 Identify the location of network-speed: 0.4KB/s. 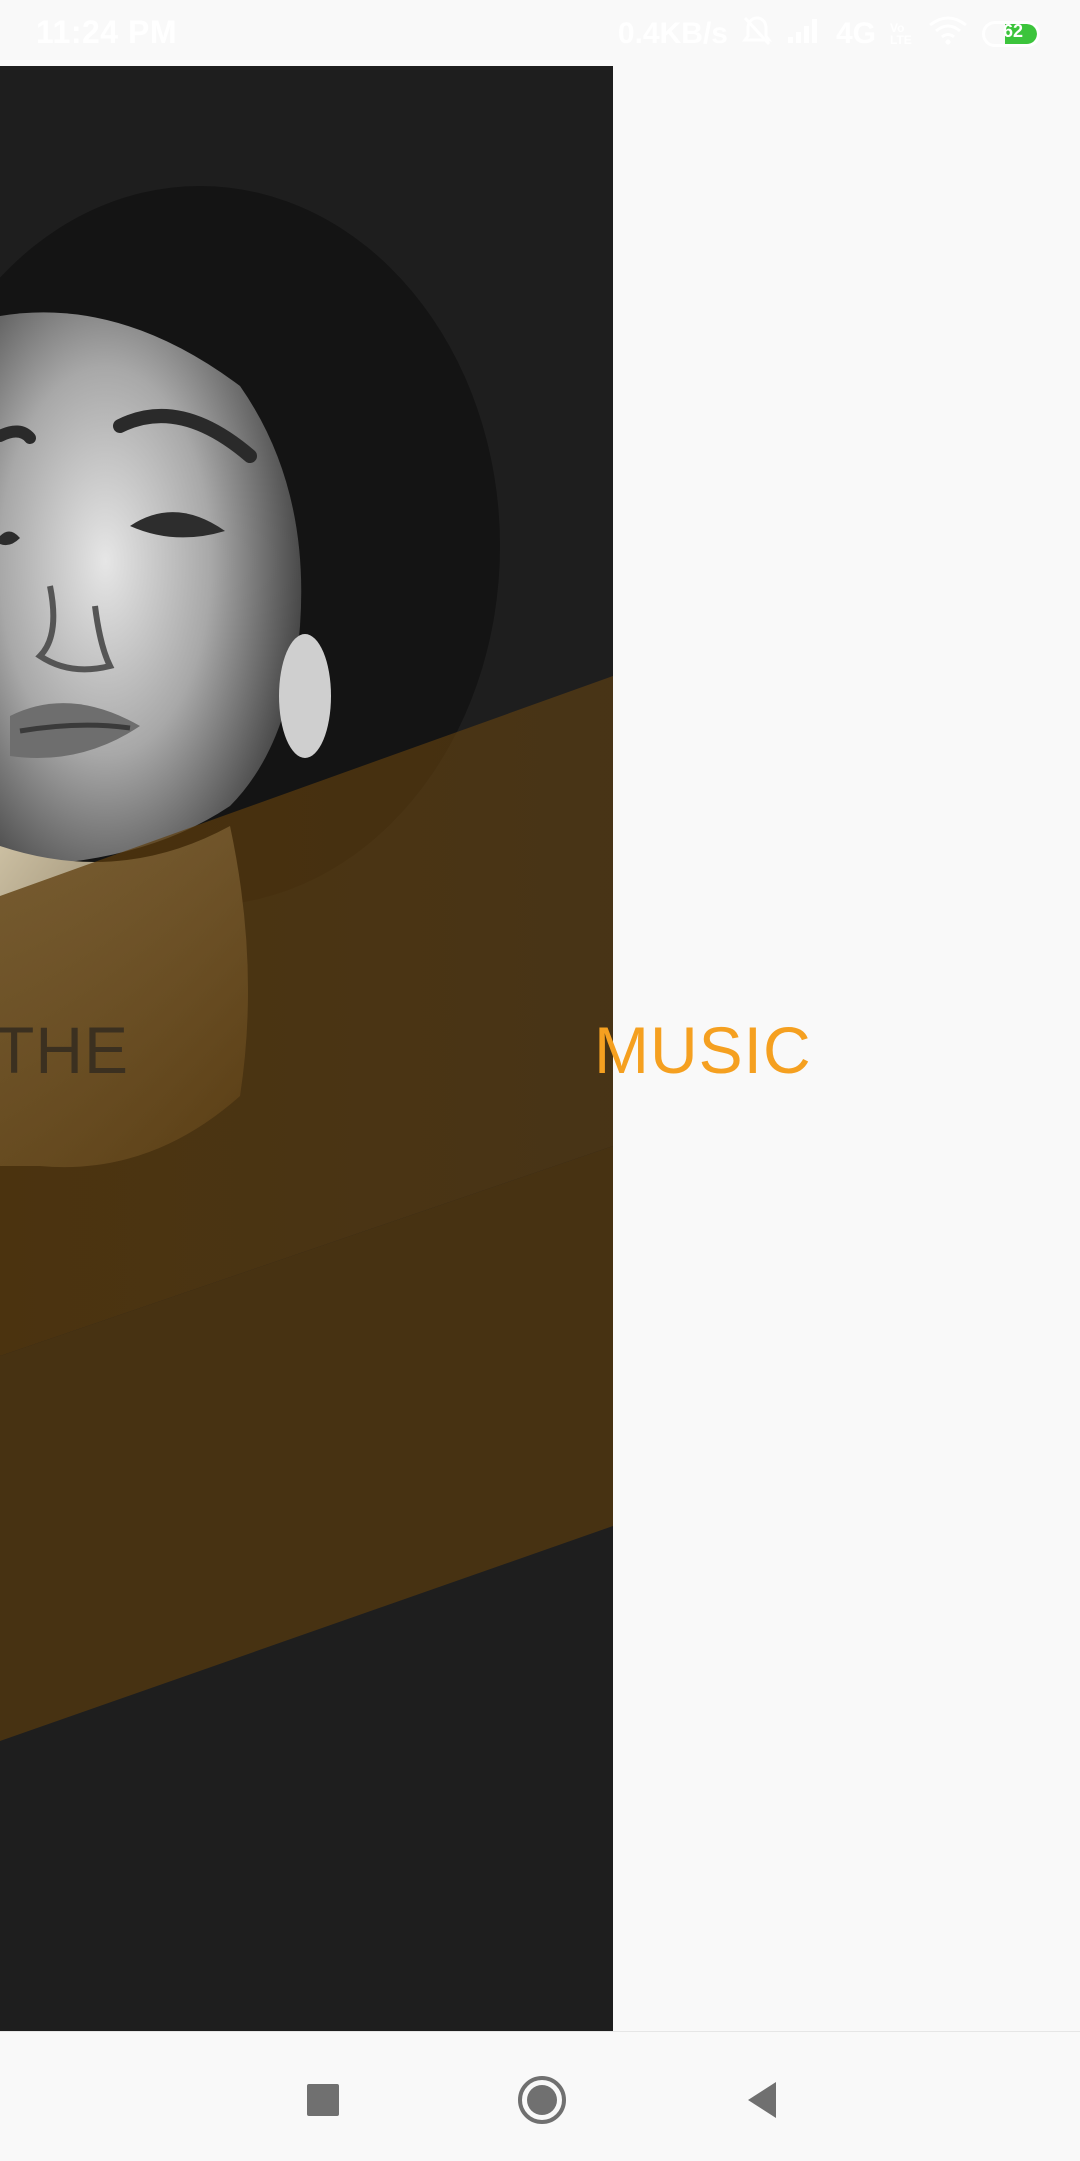
(672, 33).